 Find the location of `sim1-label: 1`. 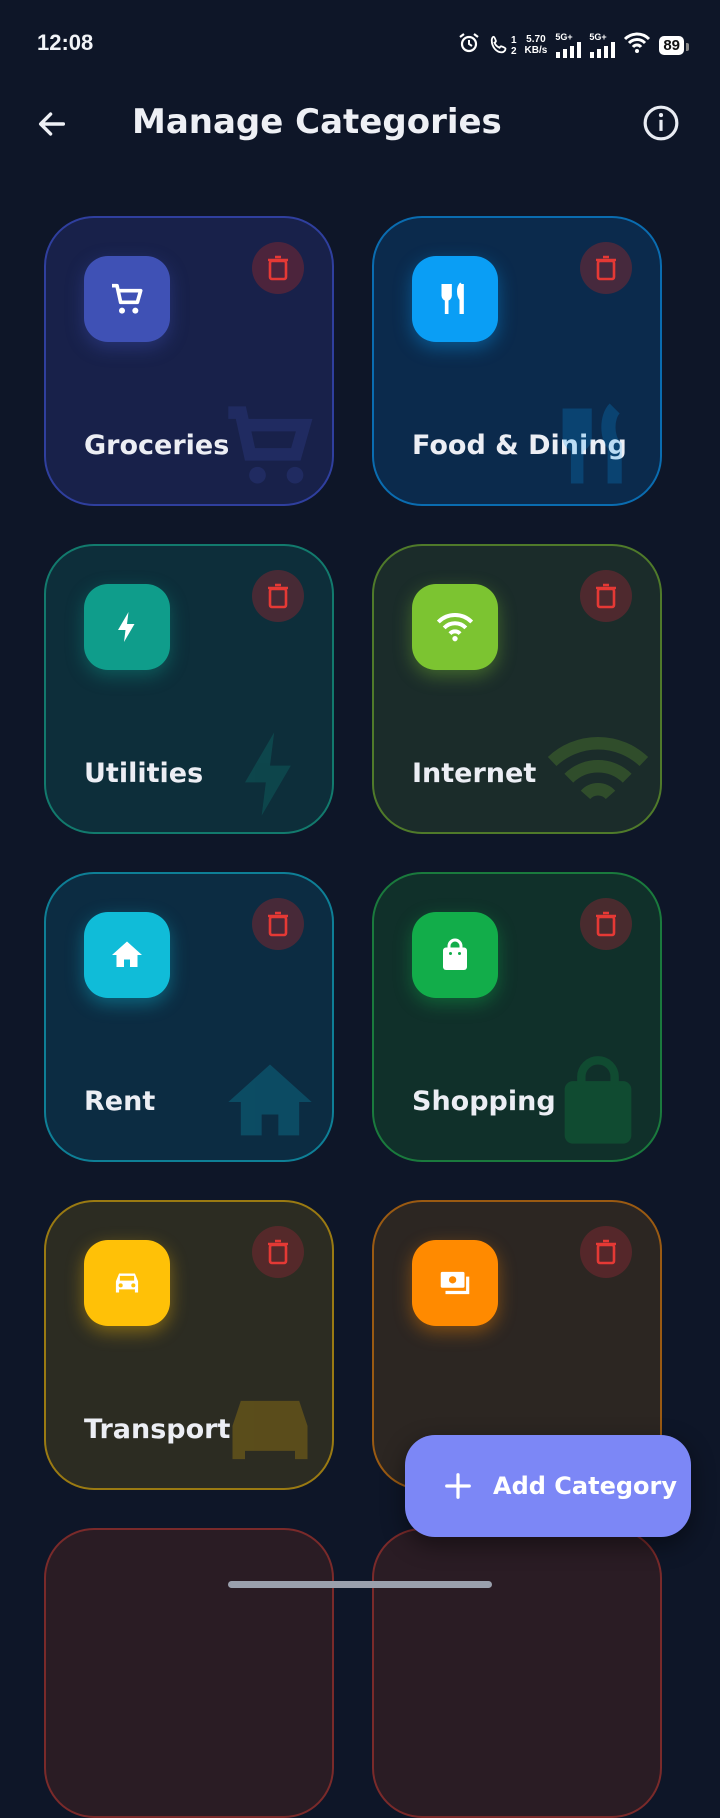

sim1-label: 1 is located at coordinates (513, 40).